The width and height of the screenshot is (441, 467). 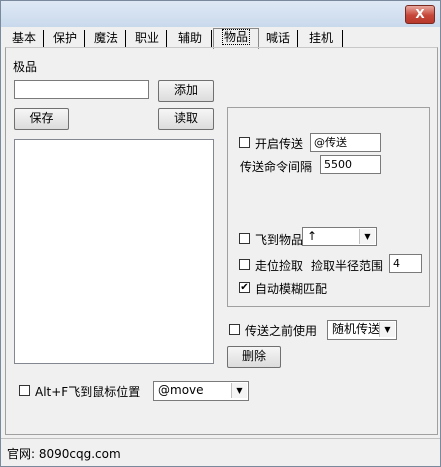 I want to click on before-teleport-checkbox, so click(x=234, y=329).